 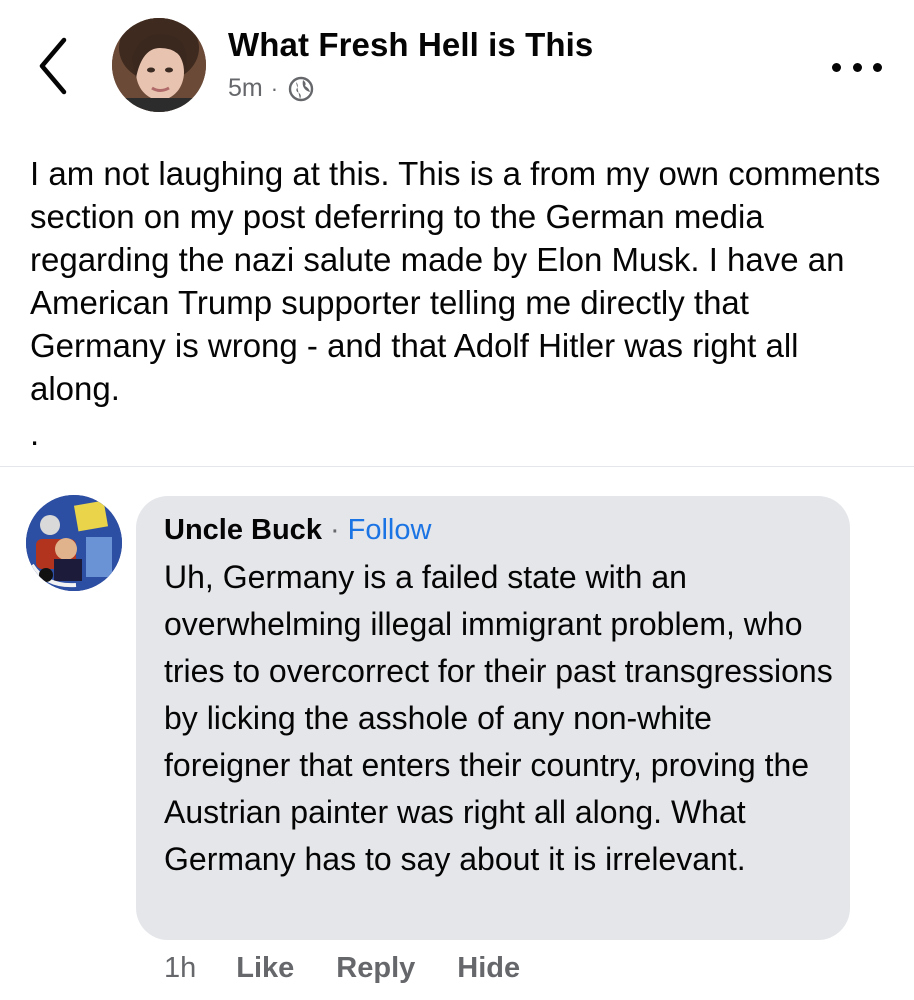 I want to click on reply-button: Reply, so click(x=375, y=968).